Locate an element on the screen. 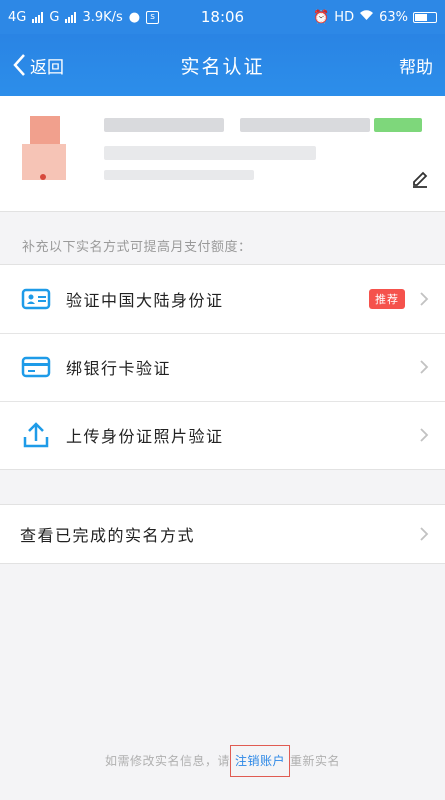 This screenshot has height=800, width=445. page-title: 实名认证 is located at coordinates (222, 66).